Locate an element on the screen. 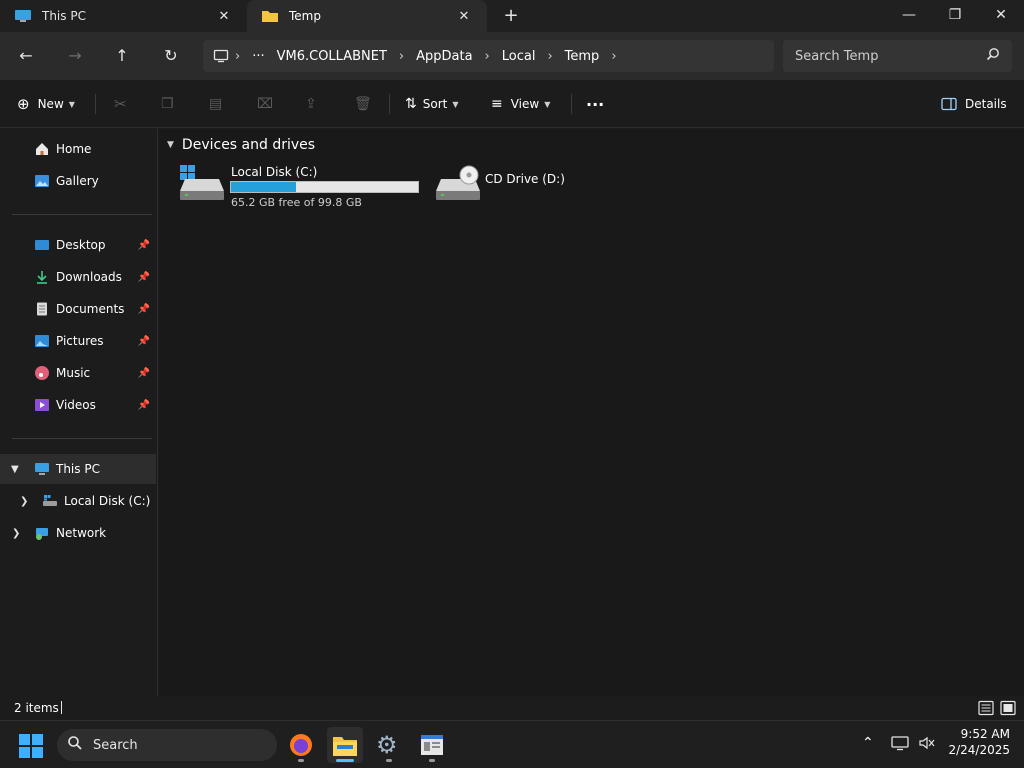 The image size is (1024, 768). taskbar-search: Search is located at coordinates (167, 745).